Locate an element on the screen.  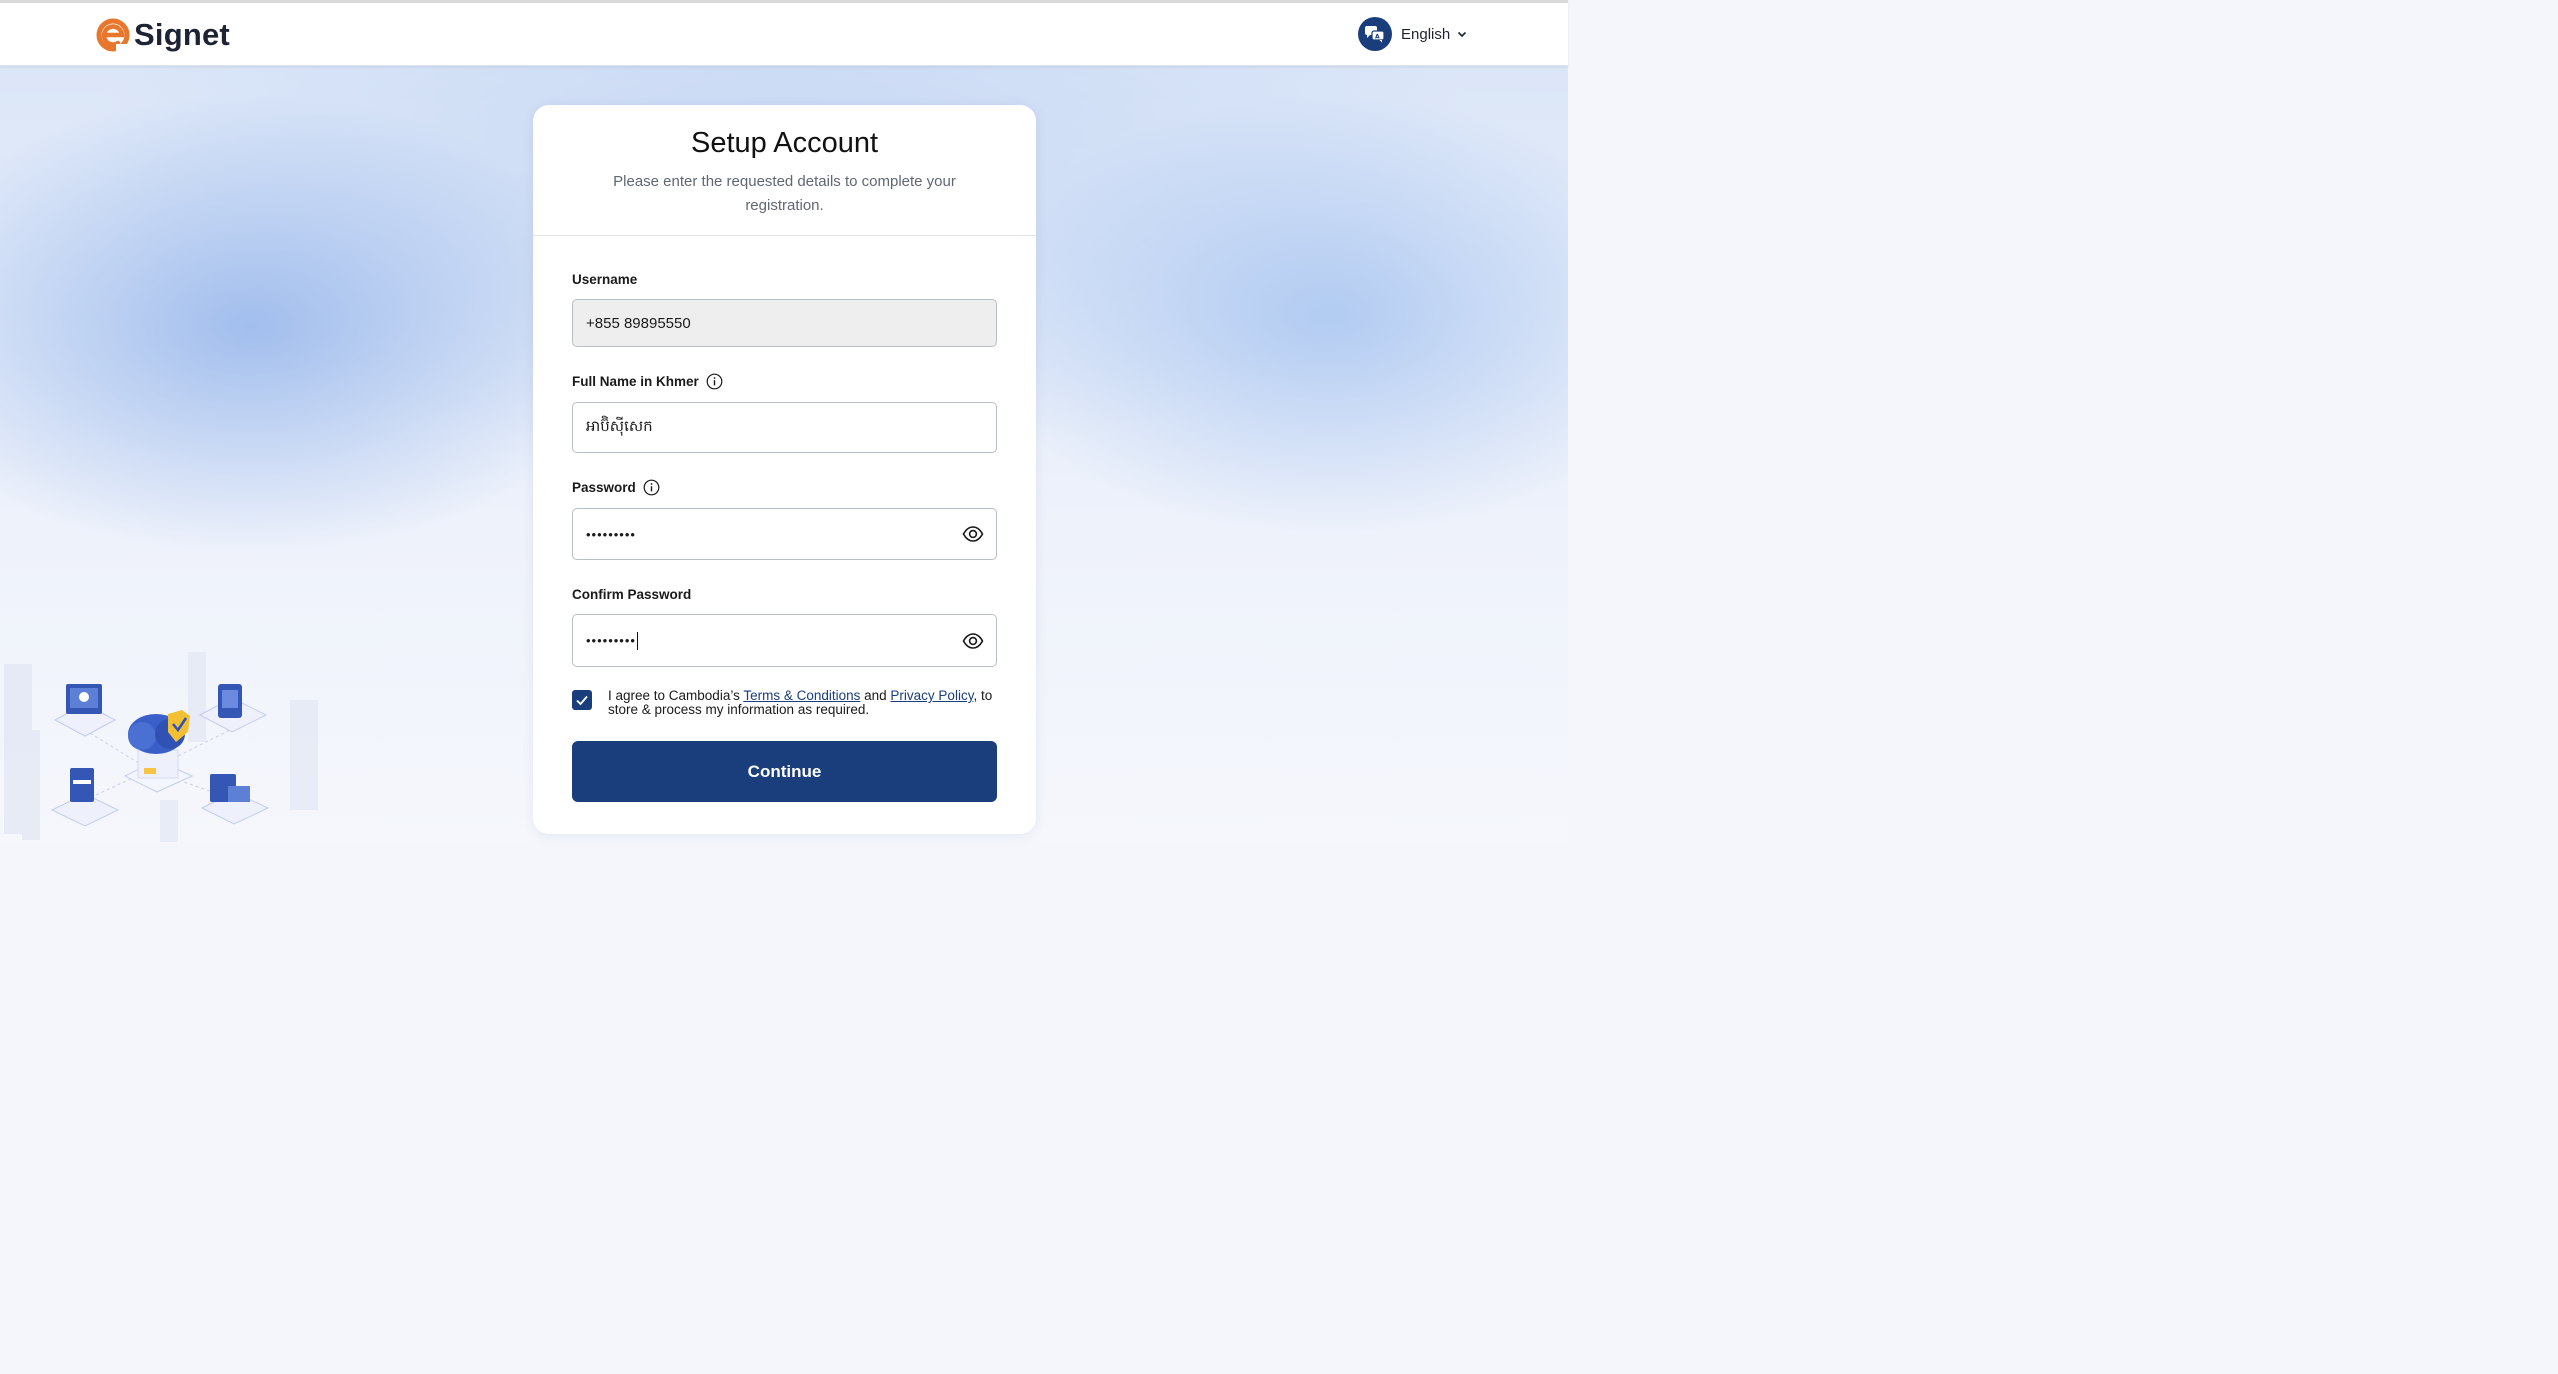
confirm-password-field: Confirm Password ••••••••• is located at coordinates (784, 627).